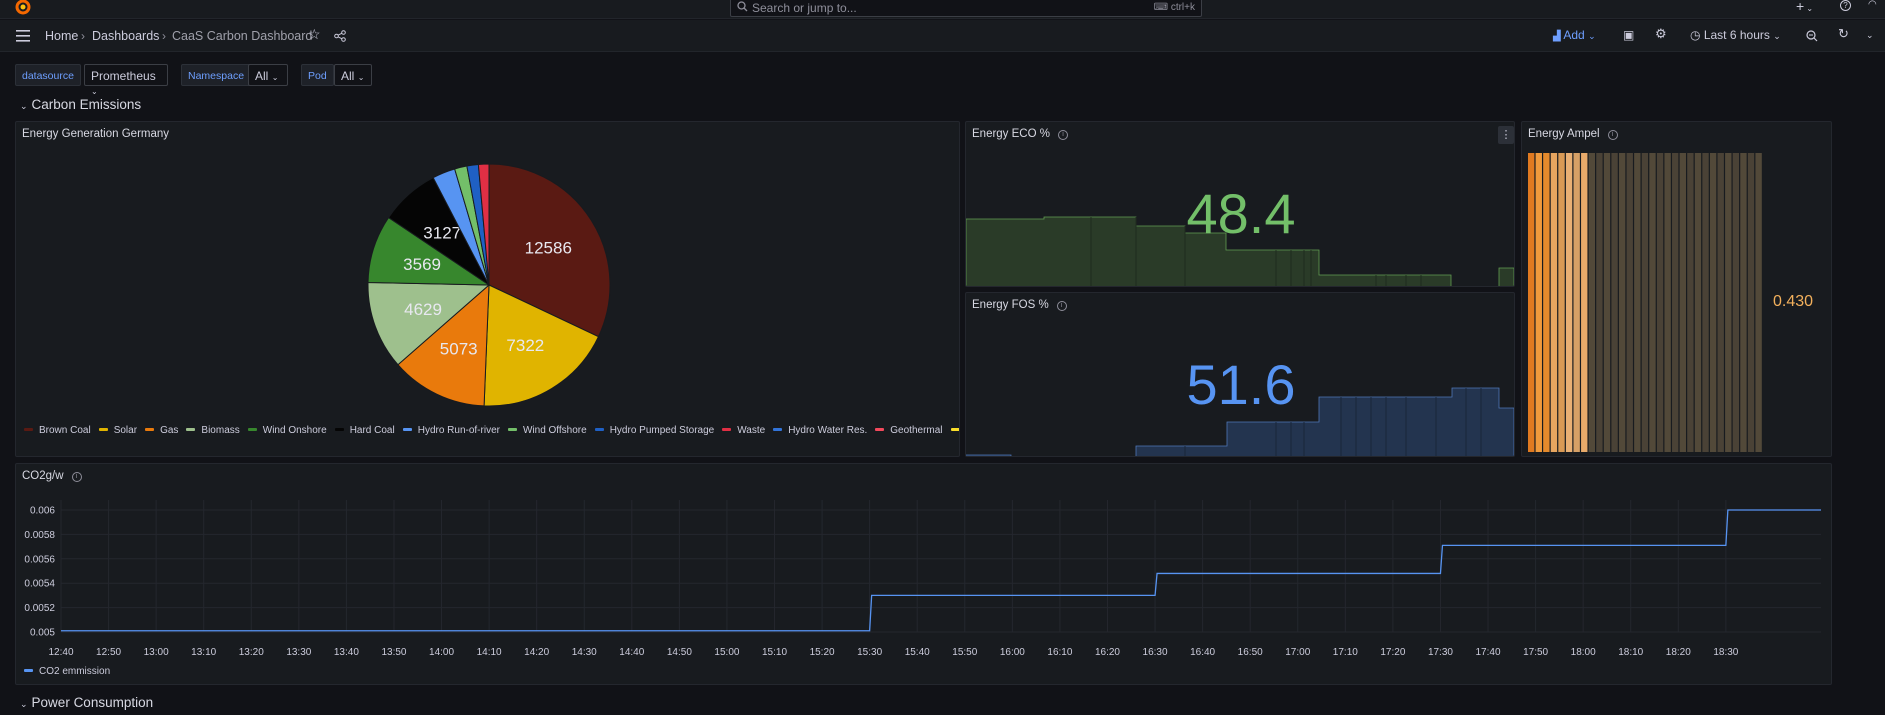 The height and width of the screenshot is (715, 1885). I want to click on legend-item: Biomass, so click(213, 430).